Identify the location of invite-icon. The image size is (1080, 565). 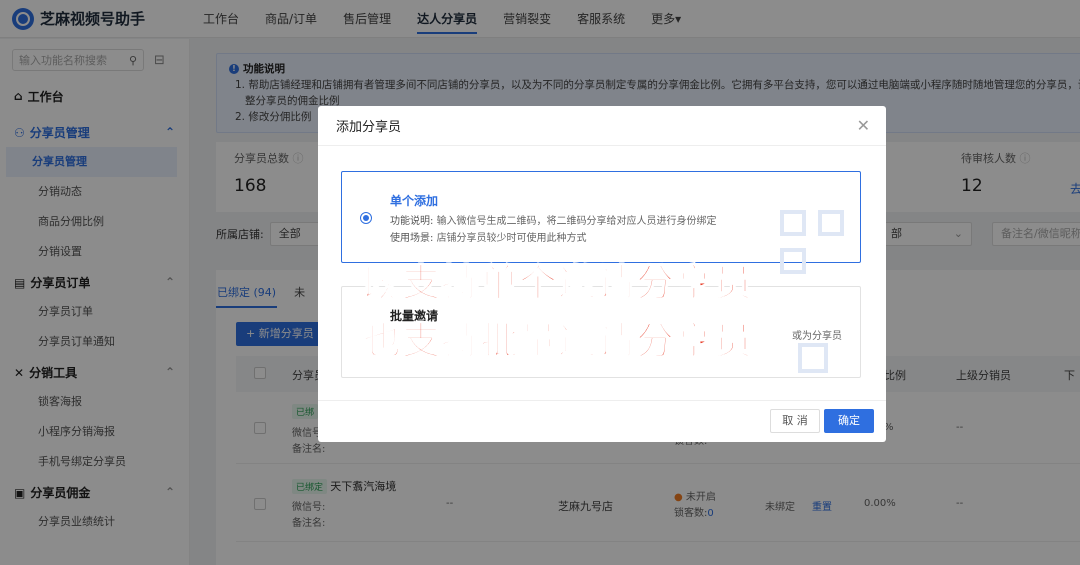
(812, 361).